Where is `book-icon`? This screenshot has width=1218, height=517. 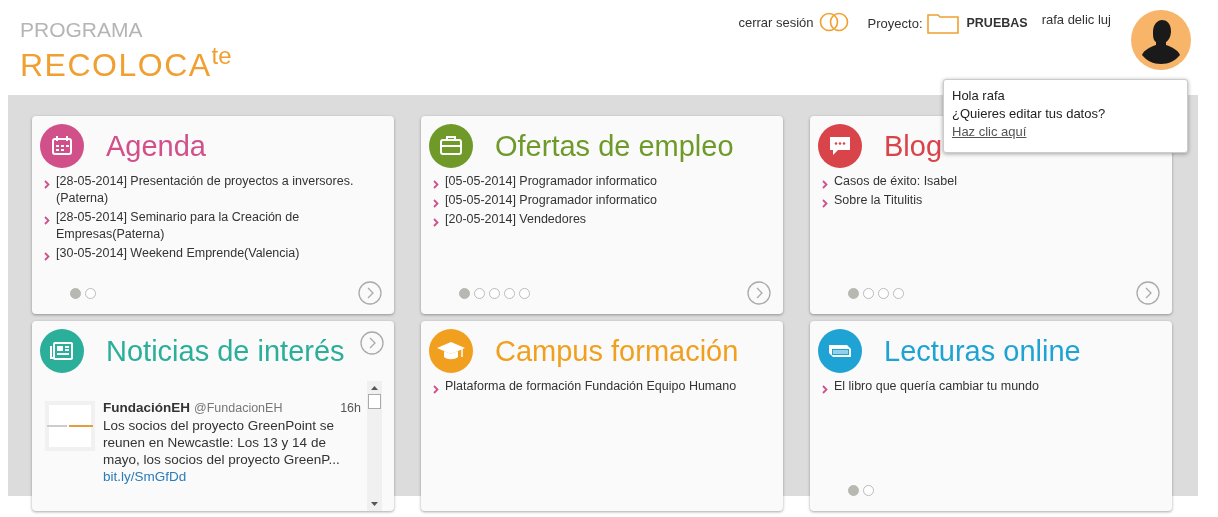
book-icon is located at coordinates (840, 351).